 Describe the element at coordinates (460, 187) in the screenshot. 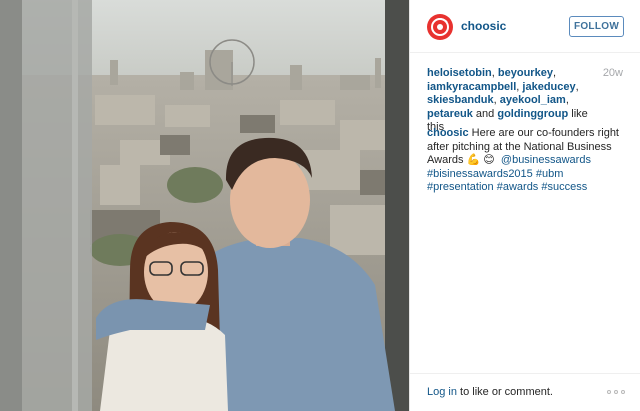

I see `hashtag-link: #presentation` at that location.